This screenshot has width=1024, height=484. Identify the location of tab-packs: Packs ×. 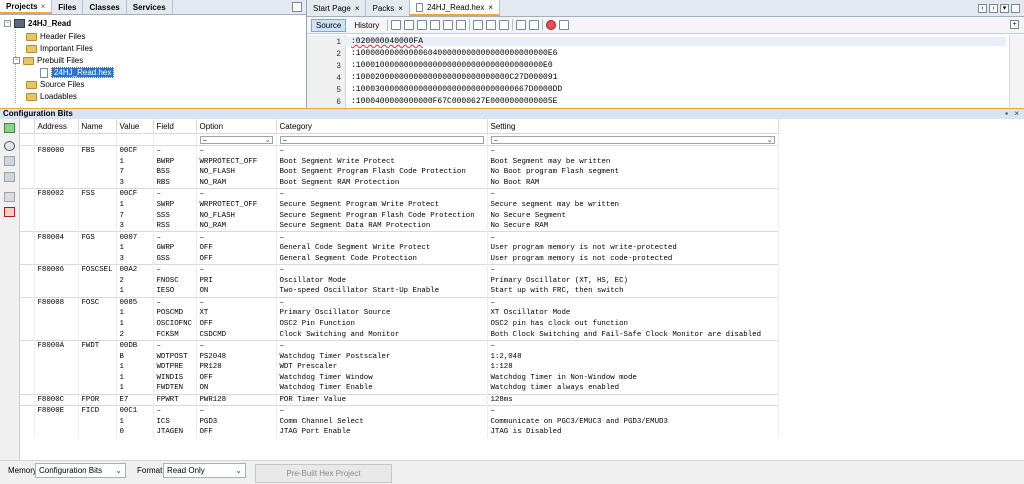
(388, 8).